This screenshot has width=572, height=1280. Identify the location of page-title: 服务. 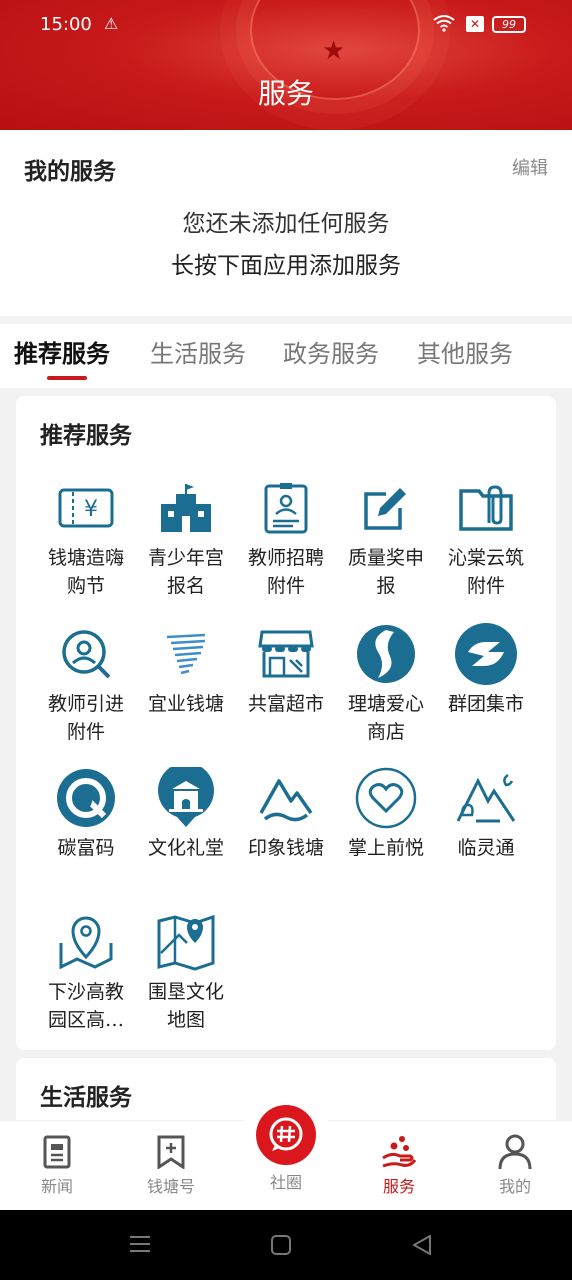
(285, 93).